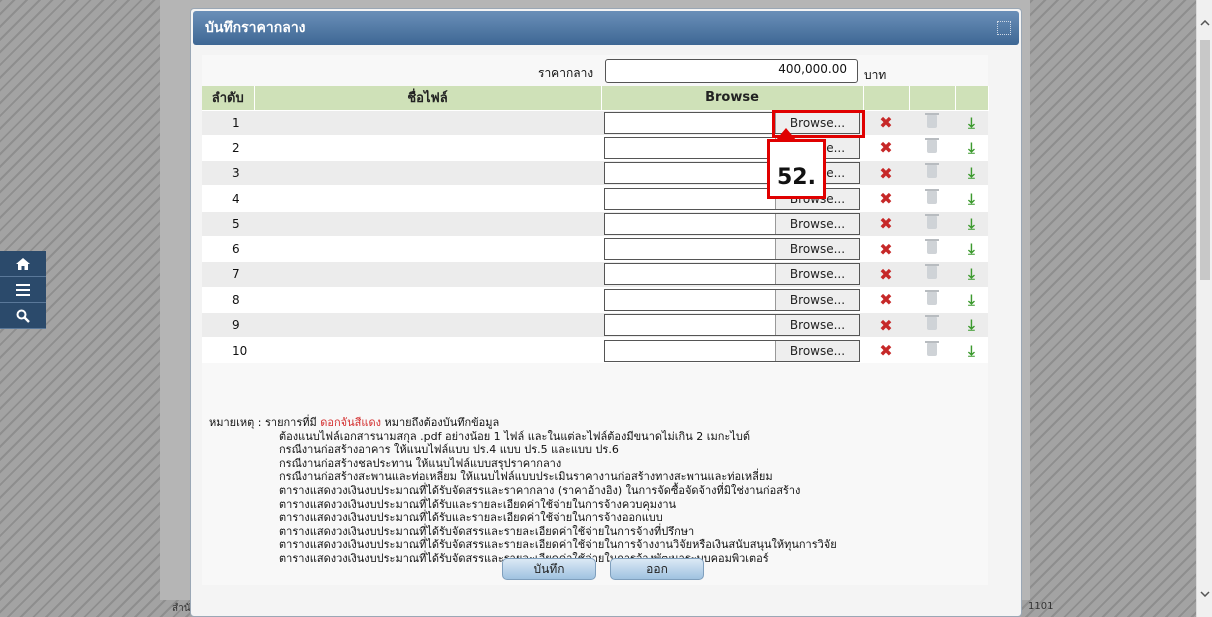 The image size is (1212, 617). What do you see at coordinates (796, 169) in the screenshot?
I see `annotation-step: 52.` at bounding box center [796, 169].